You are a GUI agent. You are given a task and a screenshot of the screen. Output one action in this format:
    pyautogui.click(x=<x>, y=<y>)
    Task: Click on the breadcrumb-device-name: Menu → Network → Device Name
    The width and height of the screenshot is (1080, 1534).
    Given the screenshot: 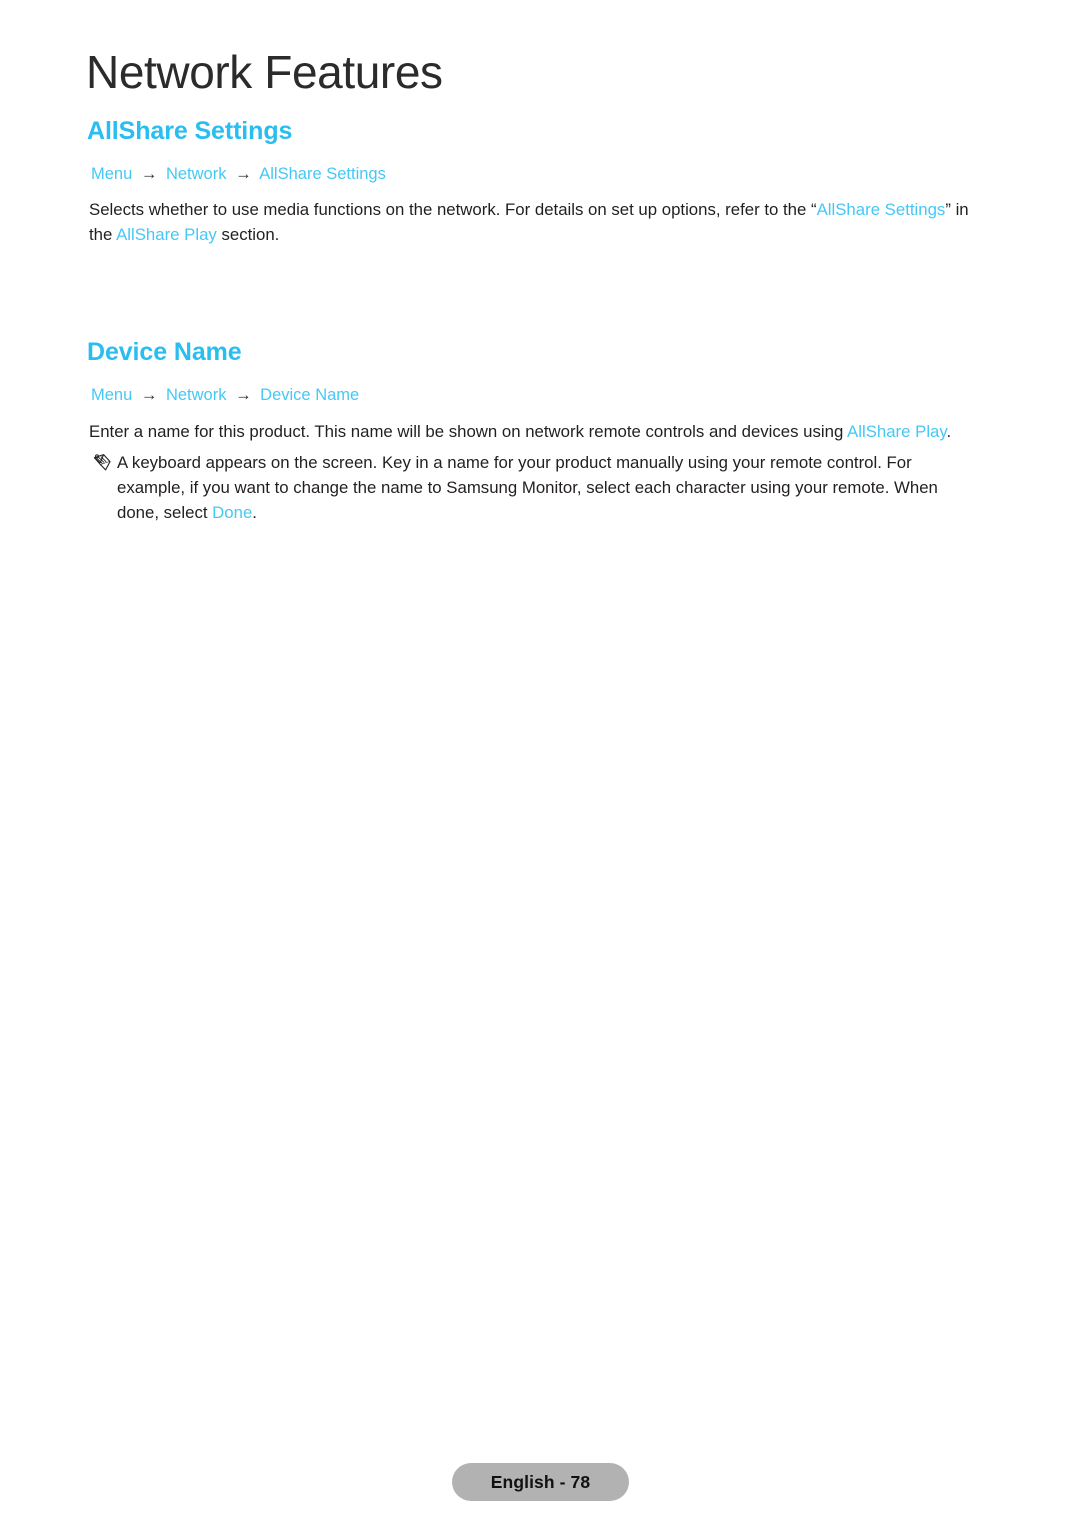 What is the action you would take?
    pyautogui.click(x=225, y=396)
    